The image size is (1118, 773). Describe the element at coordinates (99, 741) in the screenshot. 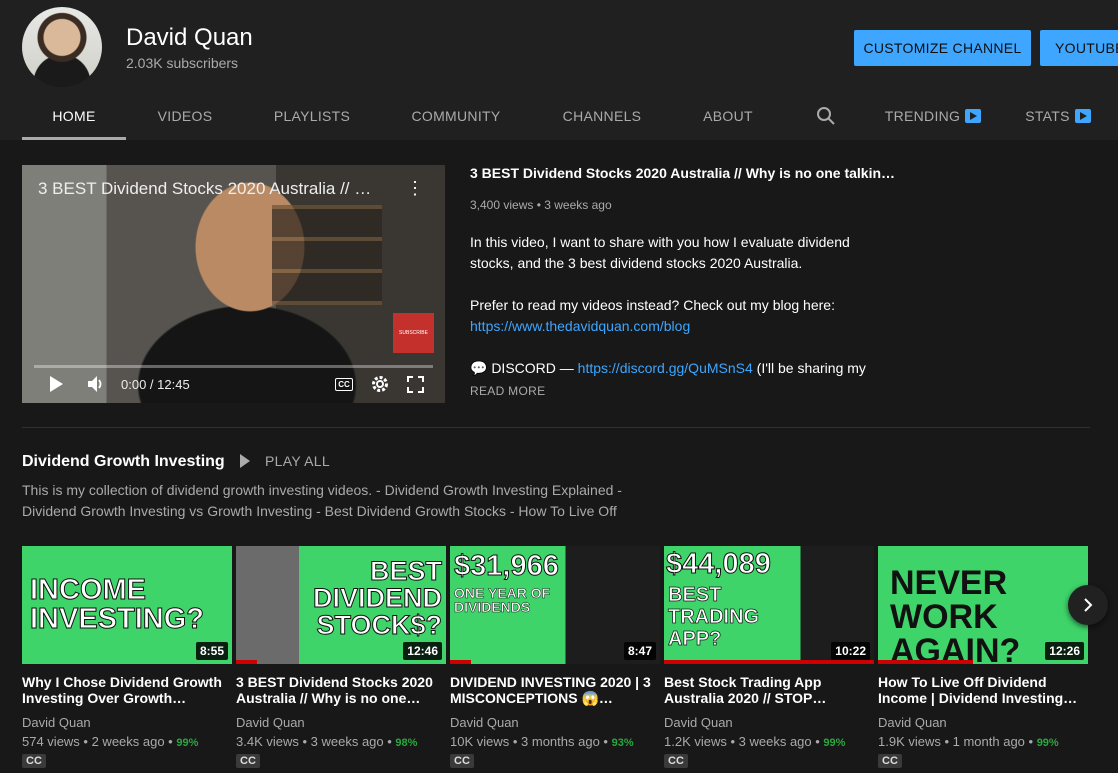

I see `video-views: 574 views • 2 weeks ago •` at that location.